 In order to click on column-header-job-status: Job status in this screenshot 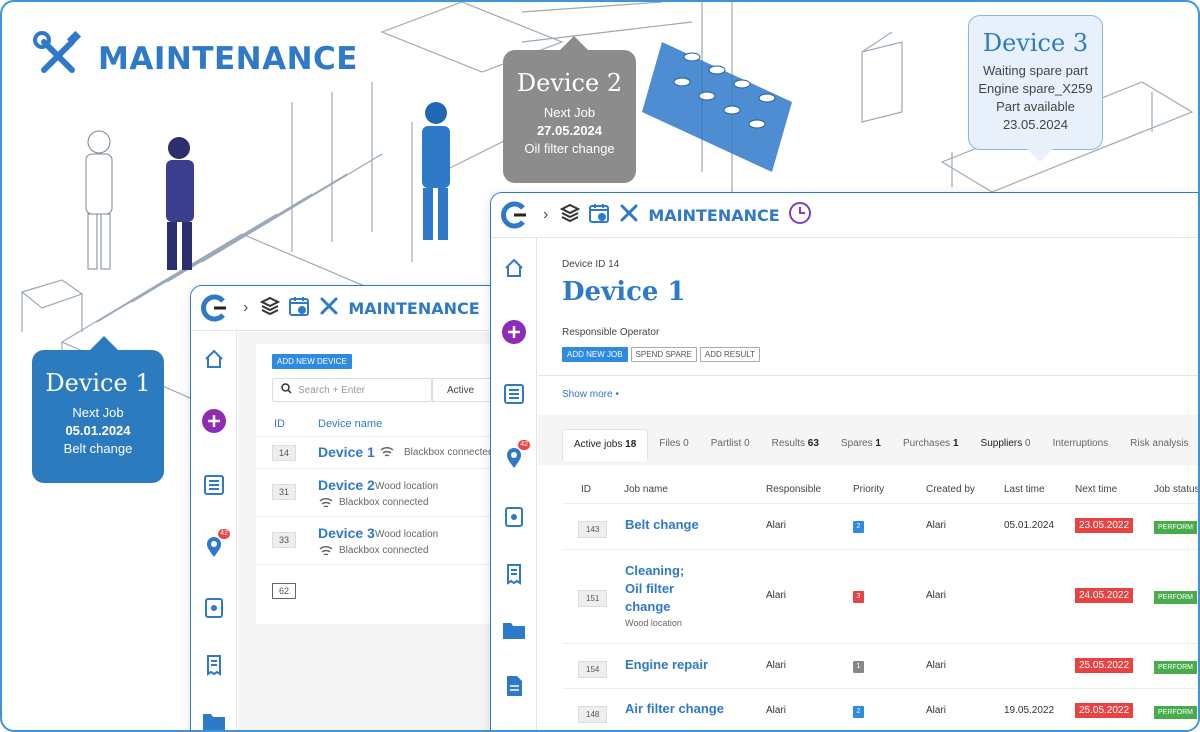, I will do `click(1176, 489)`.